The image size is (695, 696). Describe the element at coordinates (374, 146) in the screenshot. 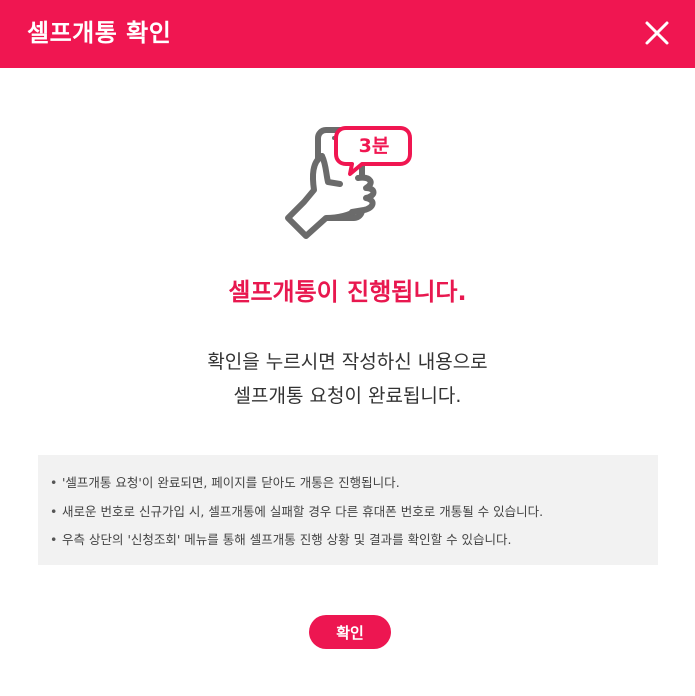

I see `badge-text: 3분` at that location.